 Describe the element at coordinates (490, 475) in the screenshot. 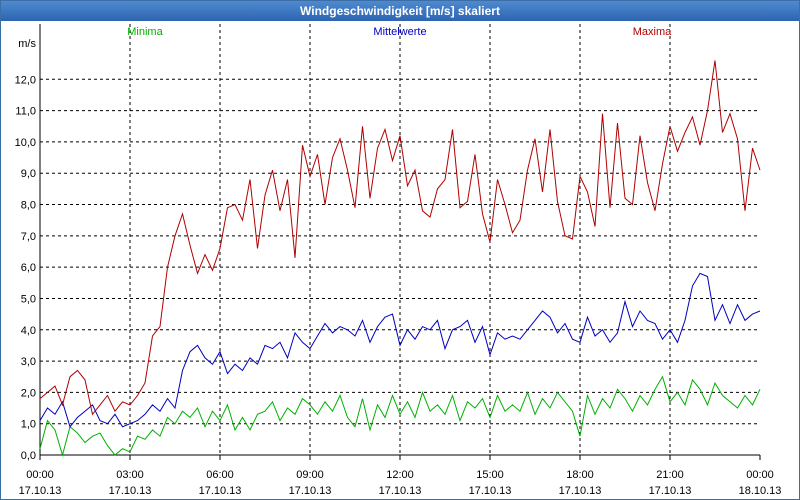

I see `x-tick-time: 15:00` at that location.